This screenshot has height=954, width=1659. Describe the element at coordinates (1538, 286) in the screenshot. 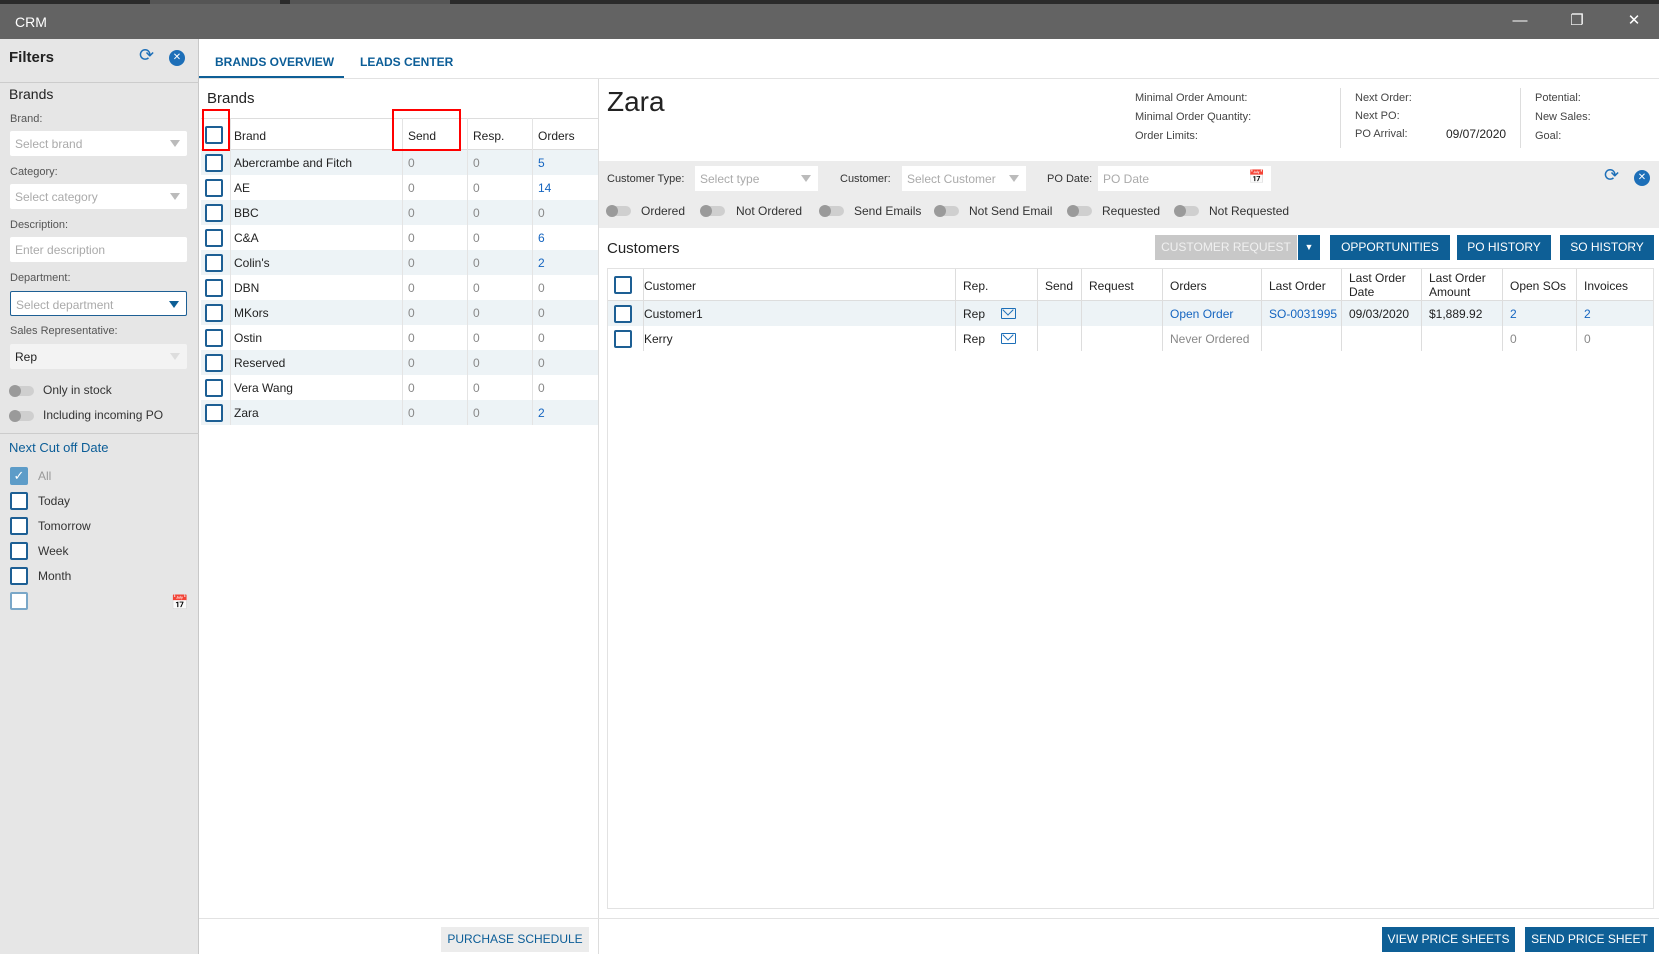

I see `column-header-open-sos: Open SOs` at that location.